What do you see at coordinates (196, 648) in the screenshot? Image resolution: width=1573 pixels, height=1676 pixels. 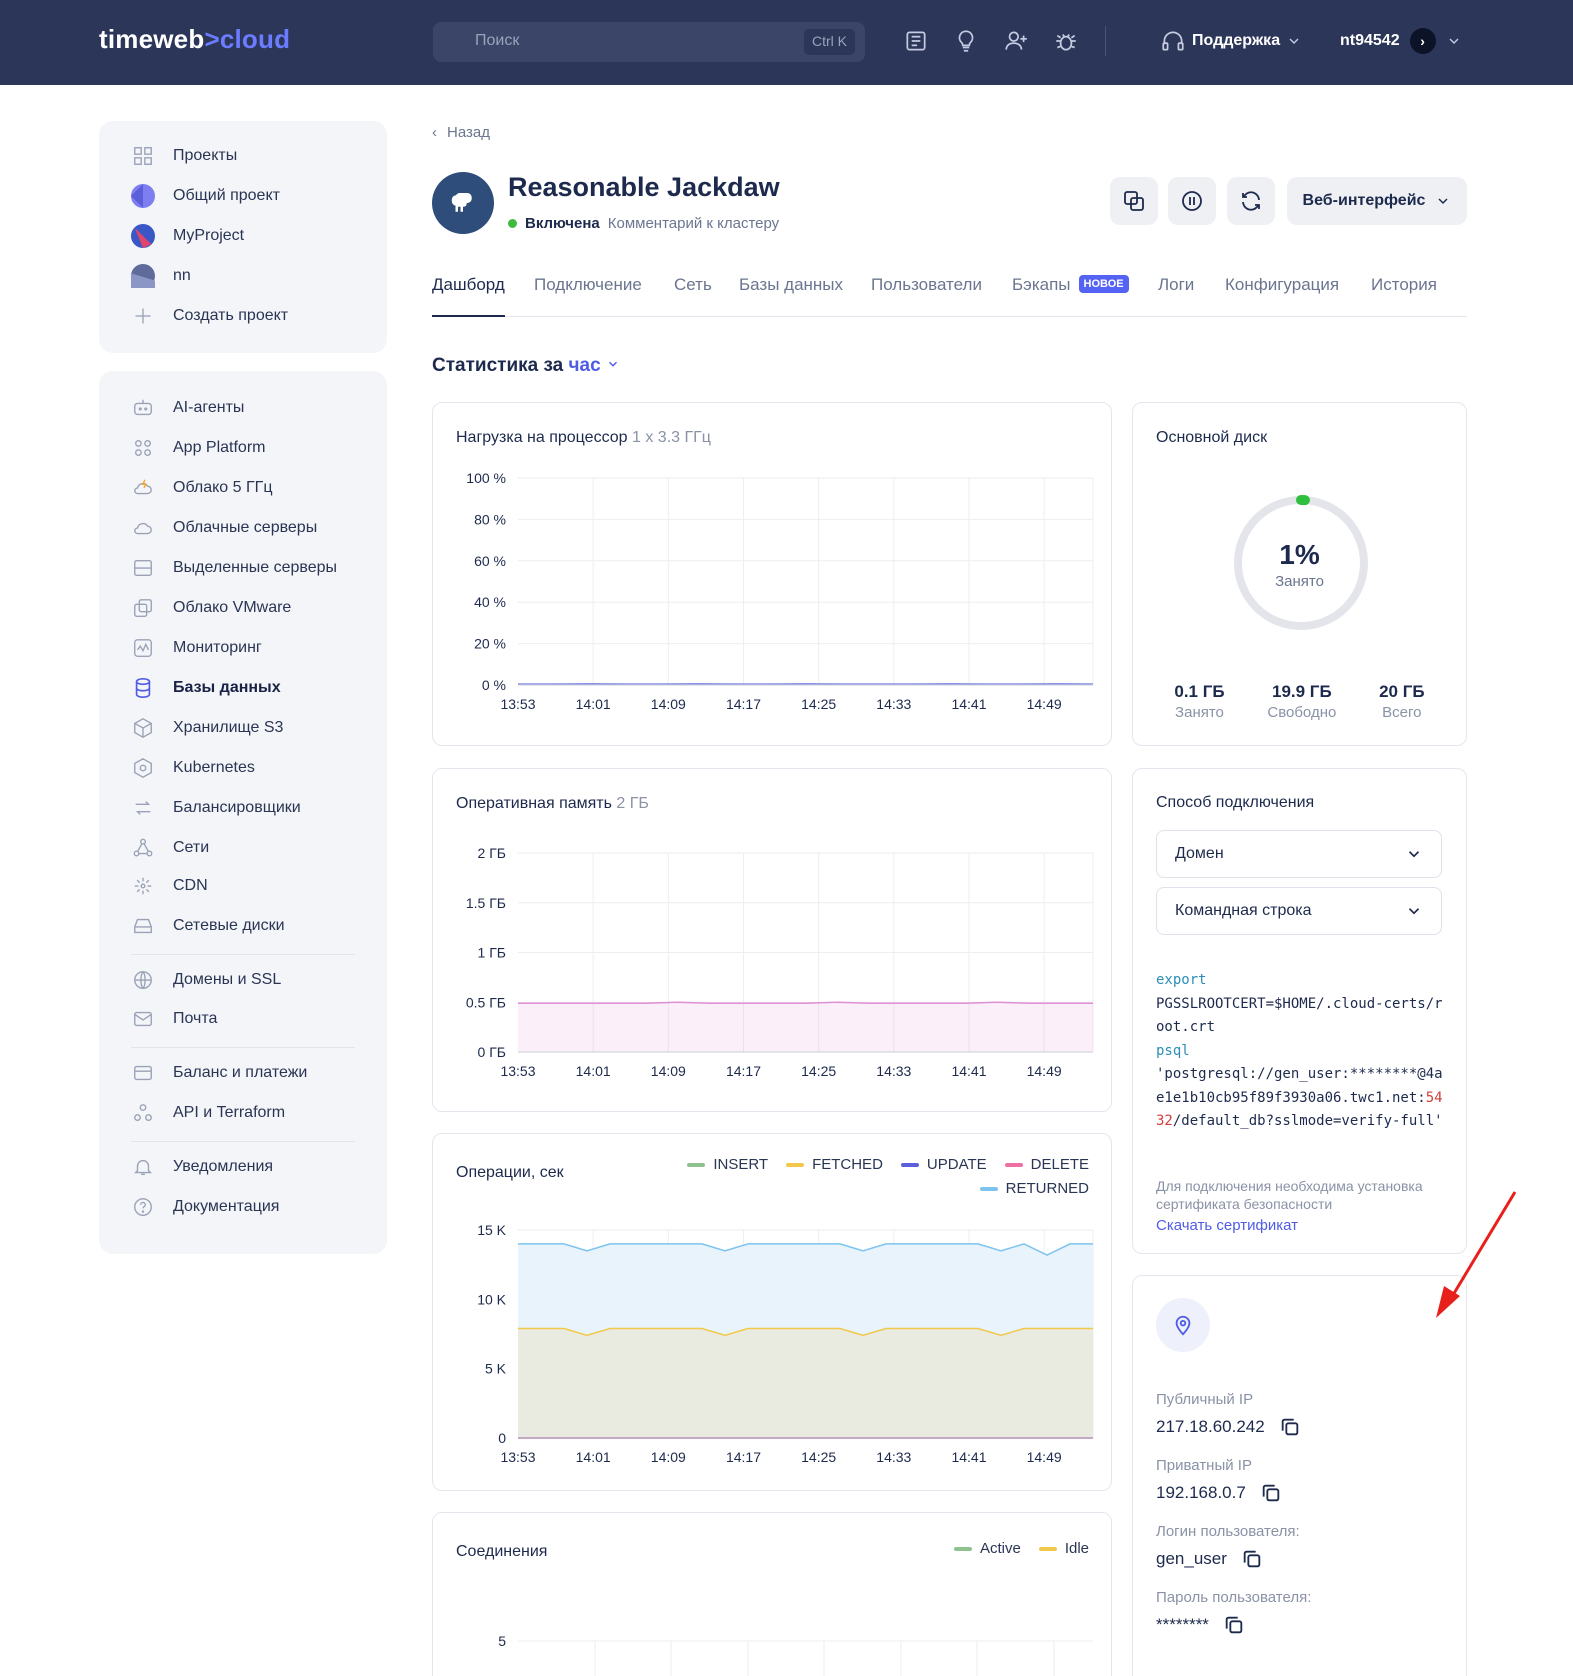 I see `sidebar-item-monitoring: Мониторинг` at bounding box center [196, 648].